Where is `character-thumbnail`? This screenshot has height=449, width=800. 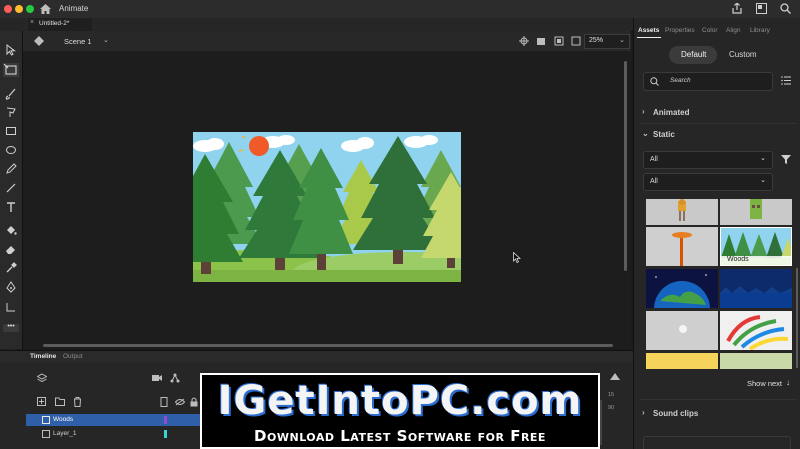 character-thumbnail is located at coordinates (682, 210).